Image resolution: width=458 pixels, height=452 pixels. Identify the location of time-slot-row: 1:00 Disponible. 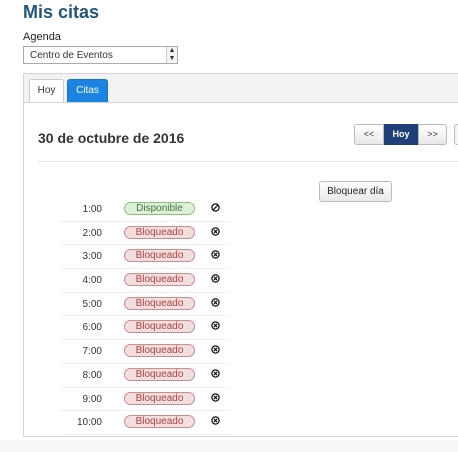
(145, 210).